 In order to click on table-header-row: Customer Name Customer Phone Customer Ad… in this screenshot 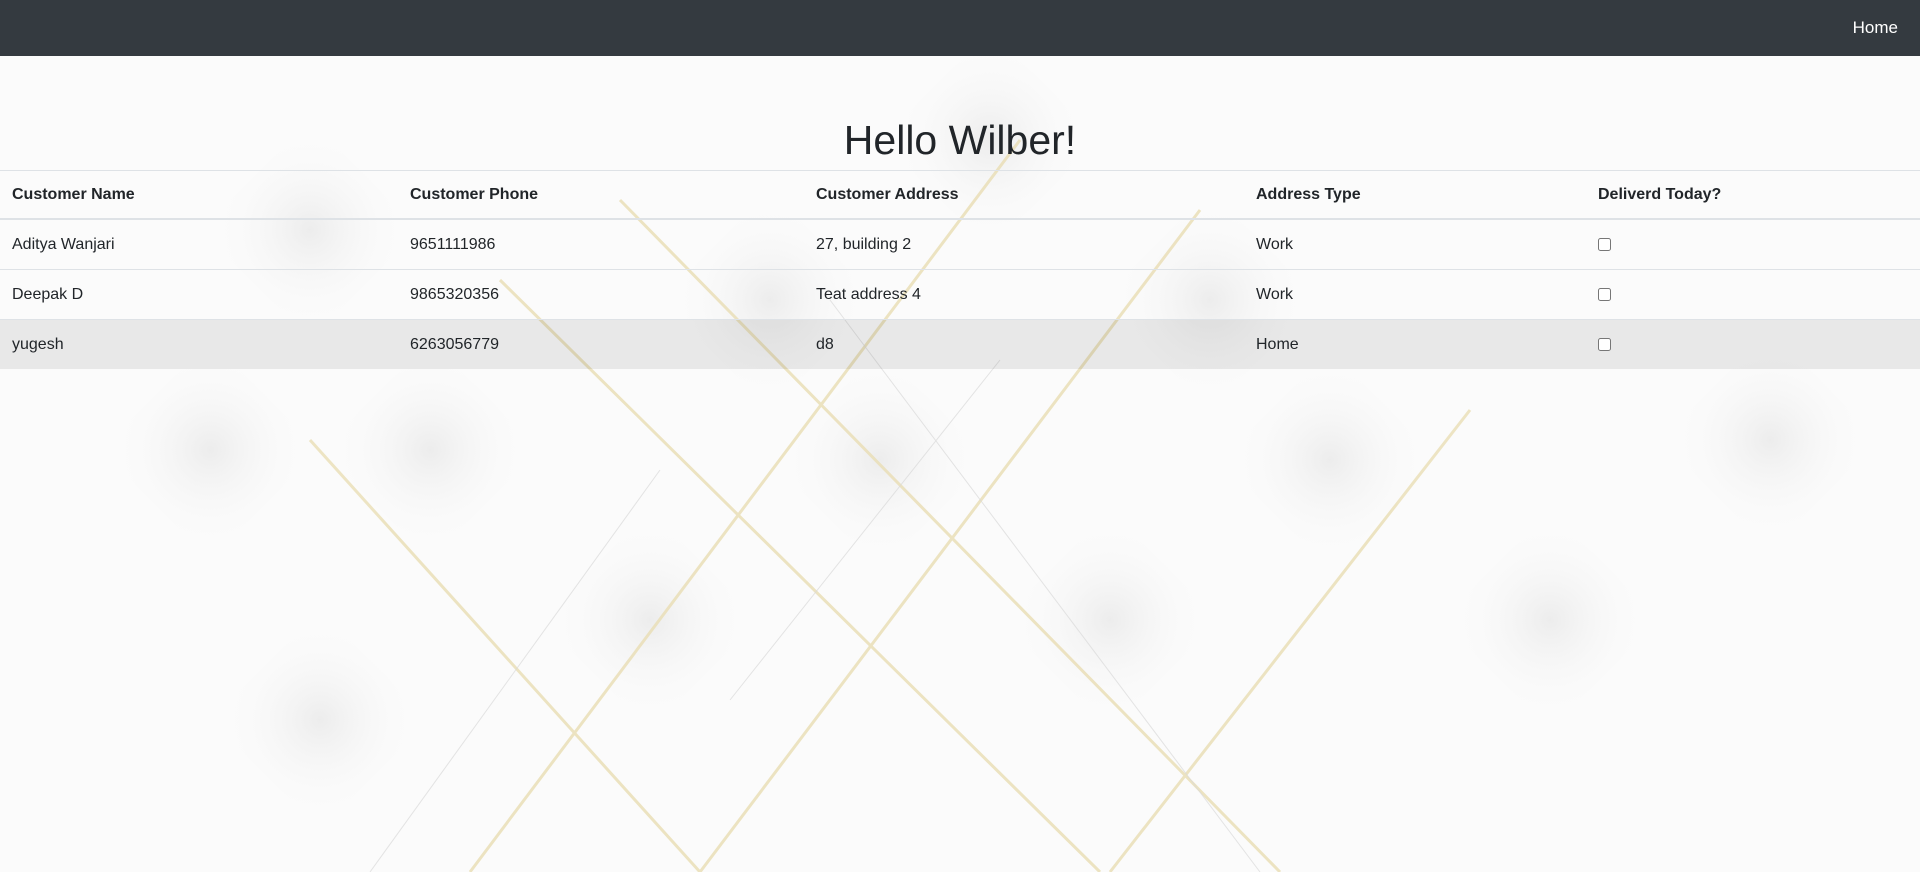, I will do `click(960, 195)`.